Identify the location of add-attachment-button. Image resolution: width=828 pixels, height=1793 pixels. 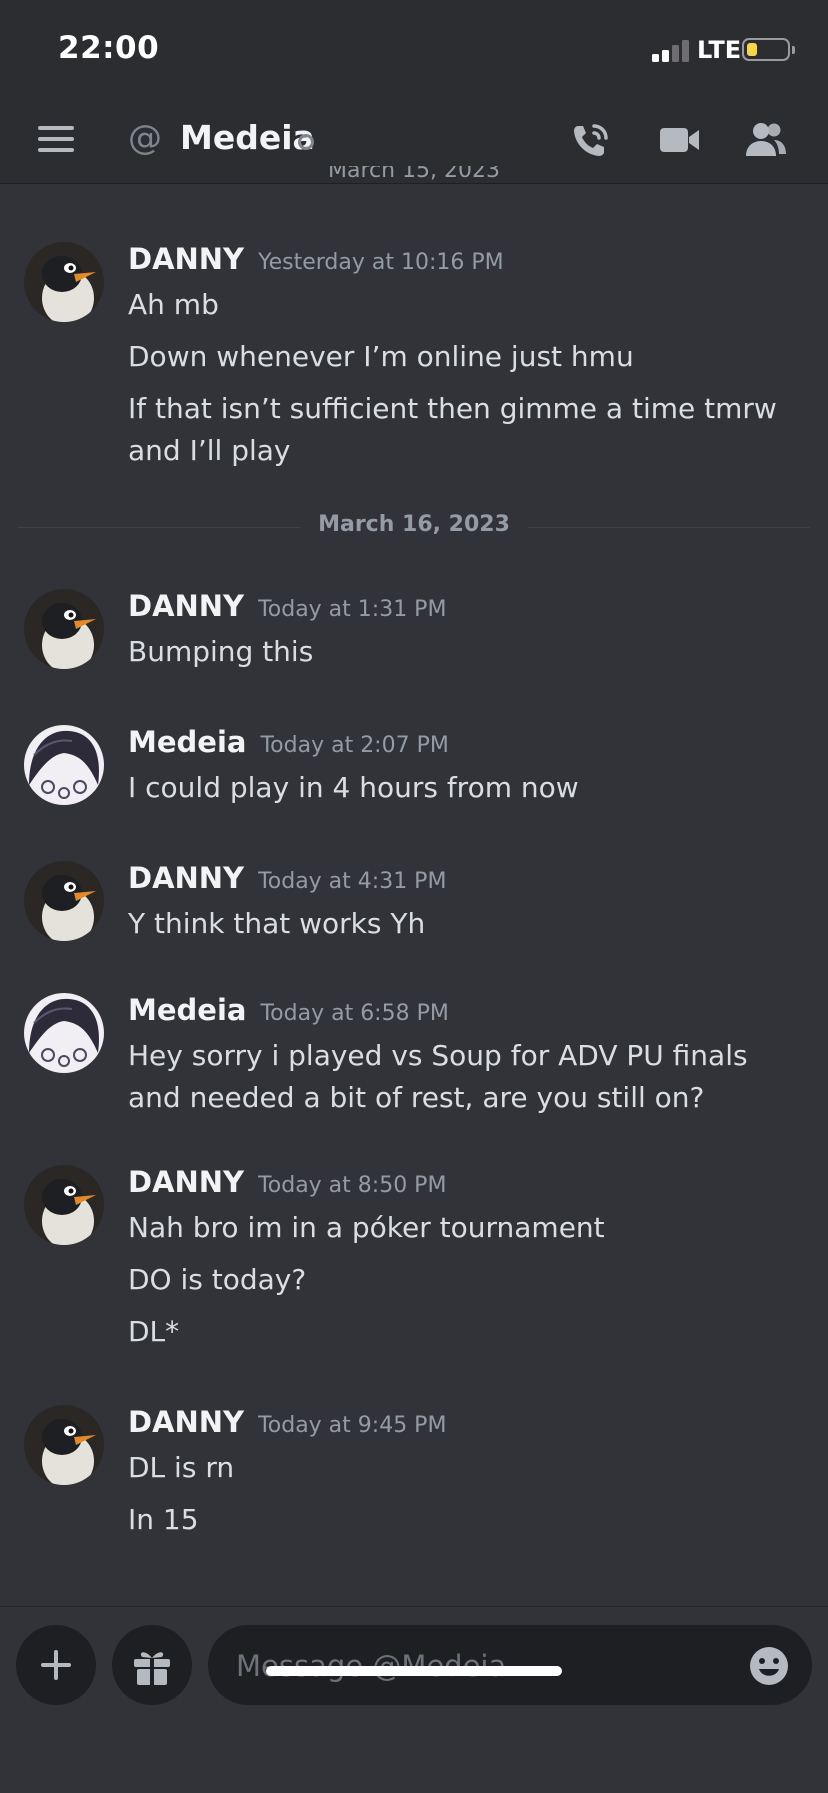
(56, 1665).